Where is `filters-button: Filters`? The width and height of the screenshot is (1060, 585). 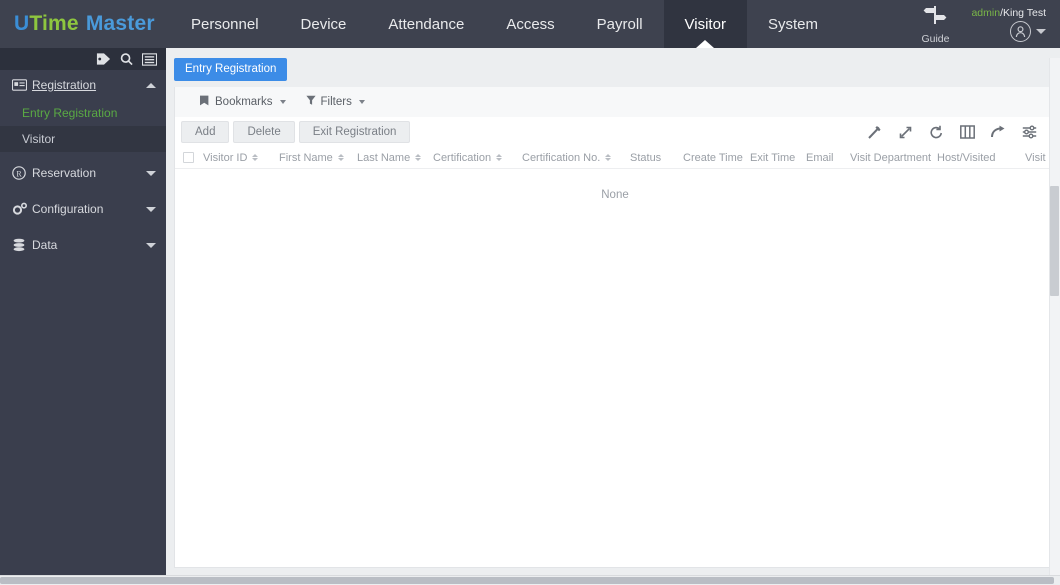 filters-button: Filters is located at coordinates (335, 102).